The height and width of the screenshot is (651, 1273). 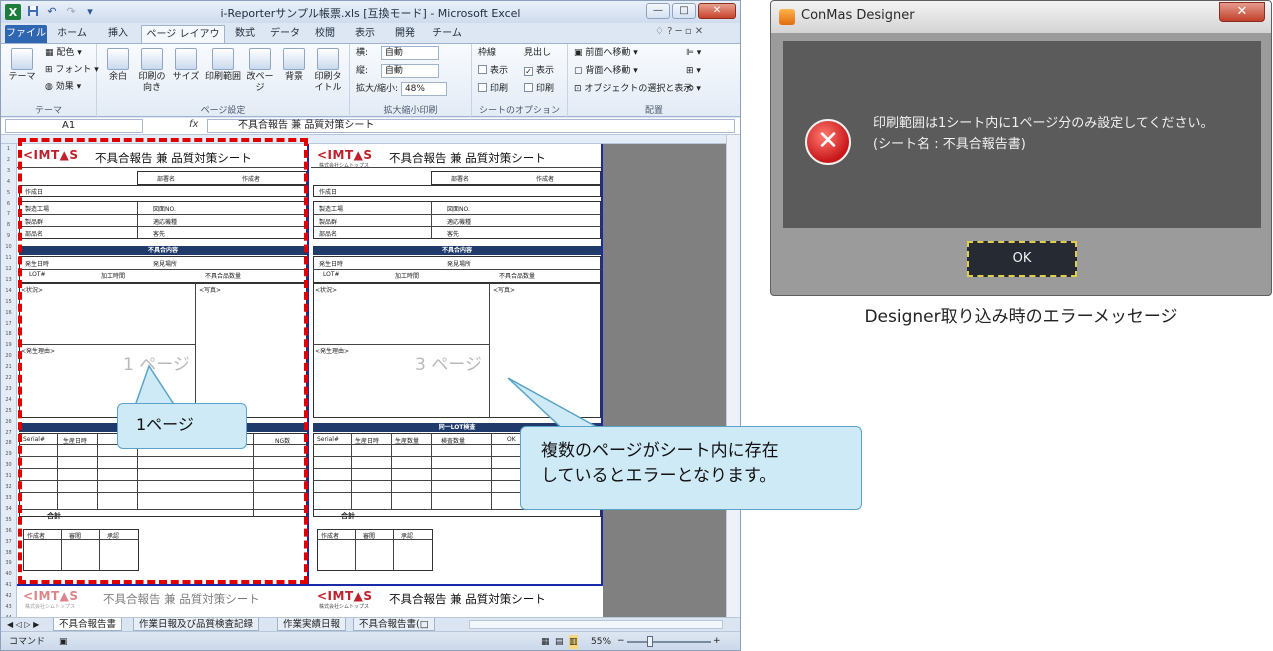 I want to click on row-number: 37, so click(x=8, y=542).